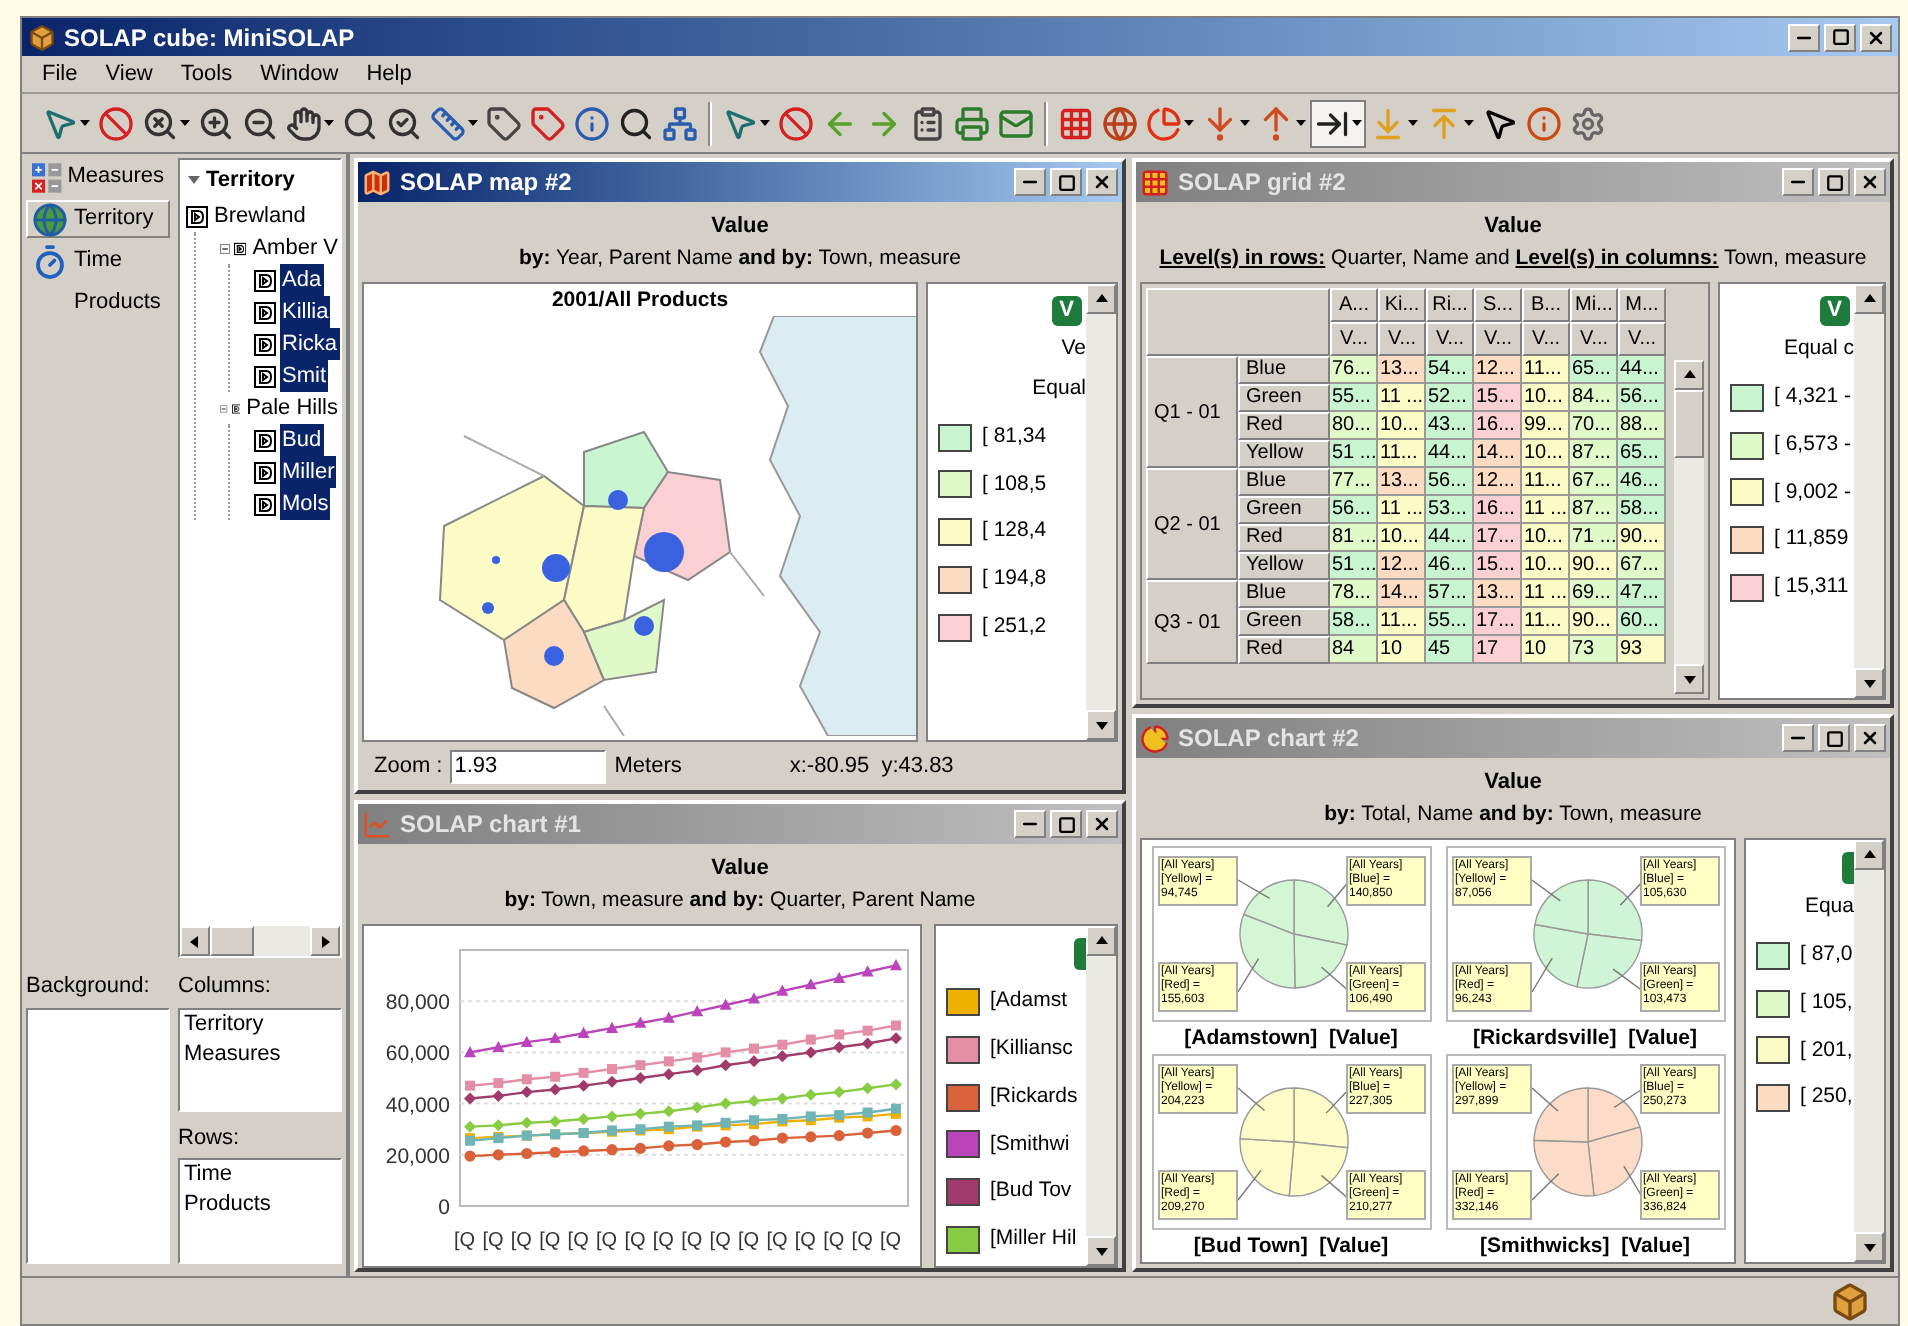 The width and height of the screenshot is (1908, 1326). Describe the element at coordinates (305, 504) in the screenshot. I see `tree-item: Mols` at that location.